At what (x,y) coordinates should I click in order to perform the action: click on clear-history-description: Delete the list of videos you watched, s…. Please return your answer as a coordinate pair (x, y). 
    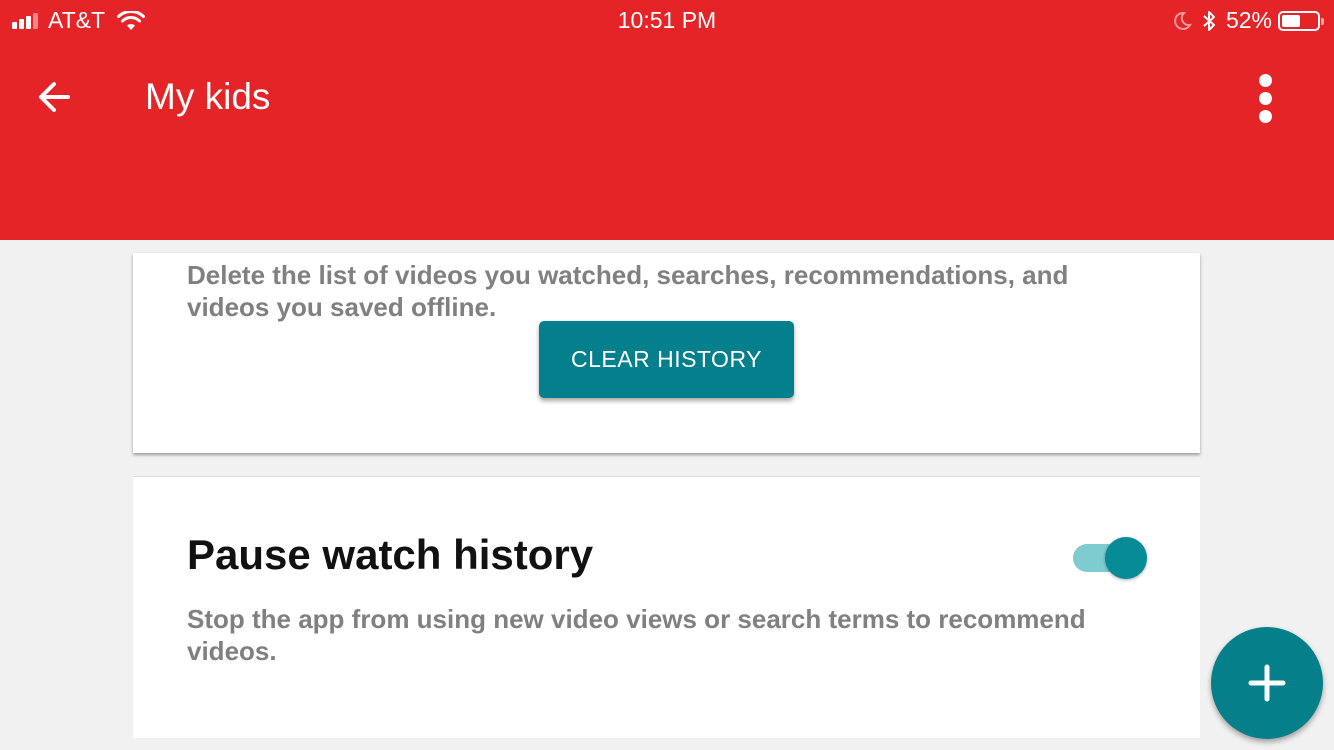
    Looking at the image, I should click on (628, 291).